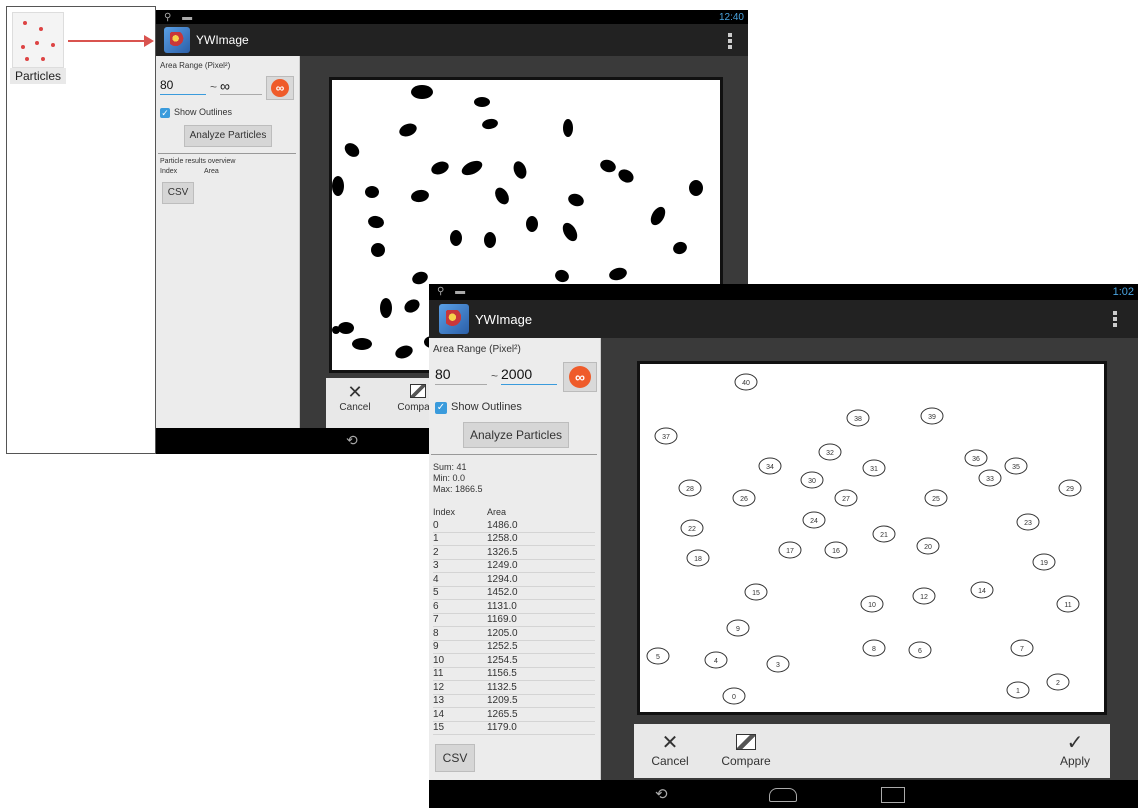 The width and height of the screenshot is (1140, 808). Describe the element at coordinates (541, 714) in the screenshot. I see `area-cell: 1265.5` at that location.